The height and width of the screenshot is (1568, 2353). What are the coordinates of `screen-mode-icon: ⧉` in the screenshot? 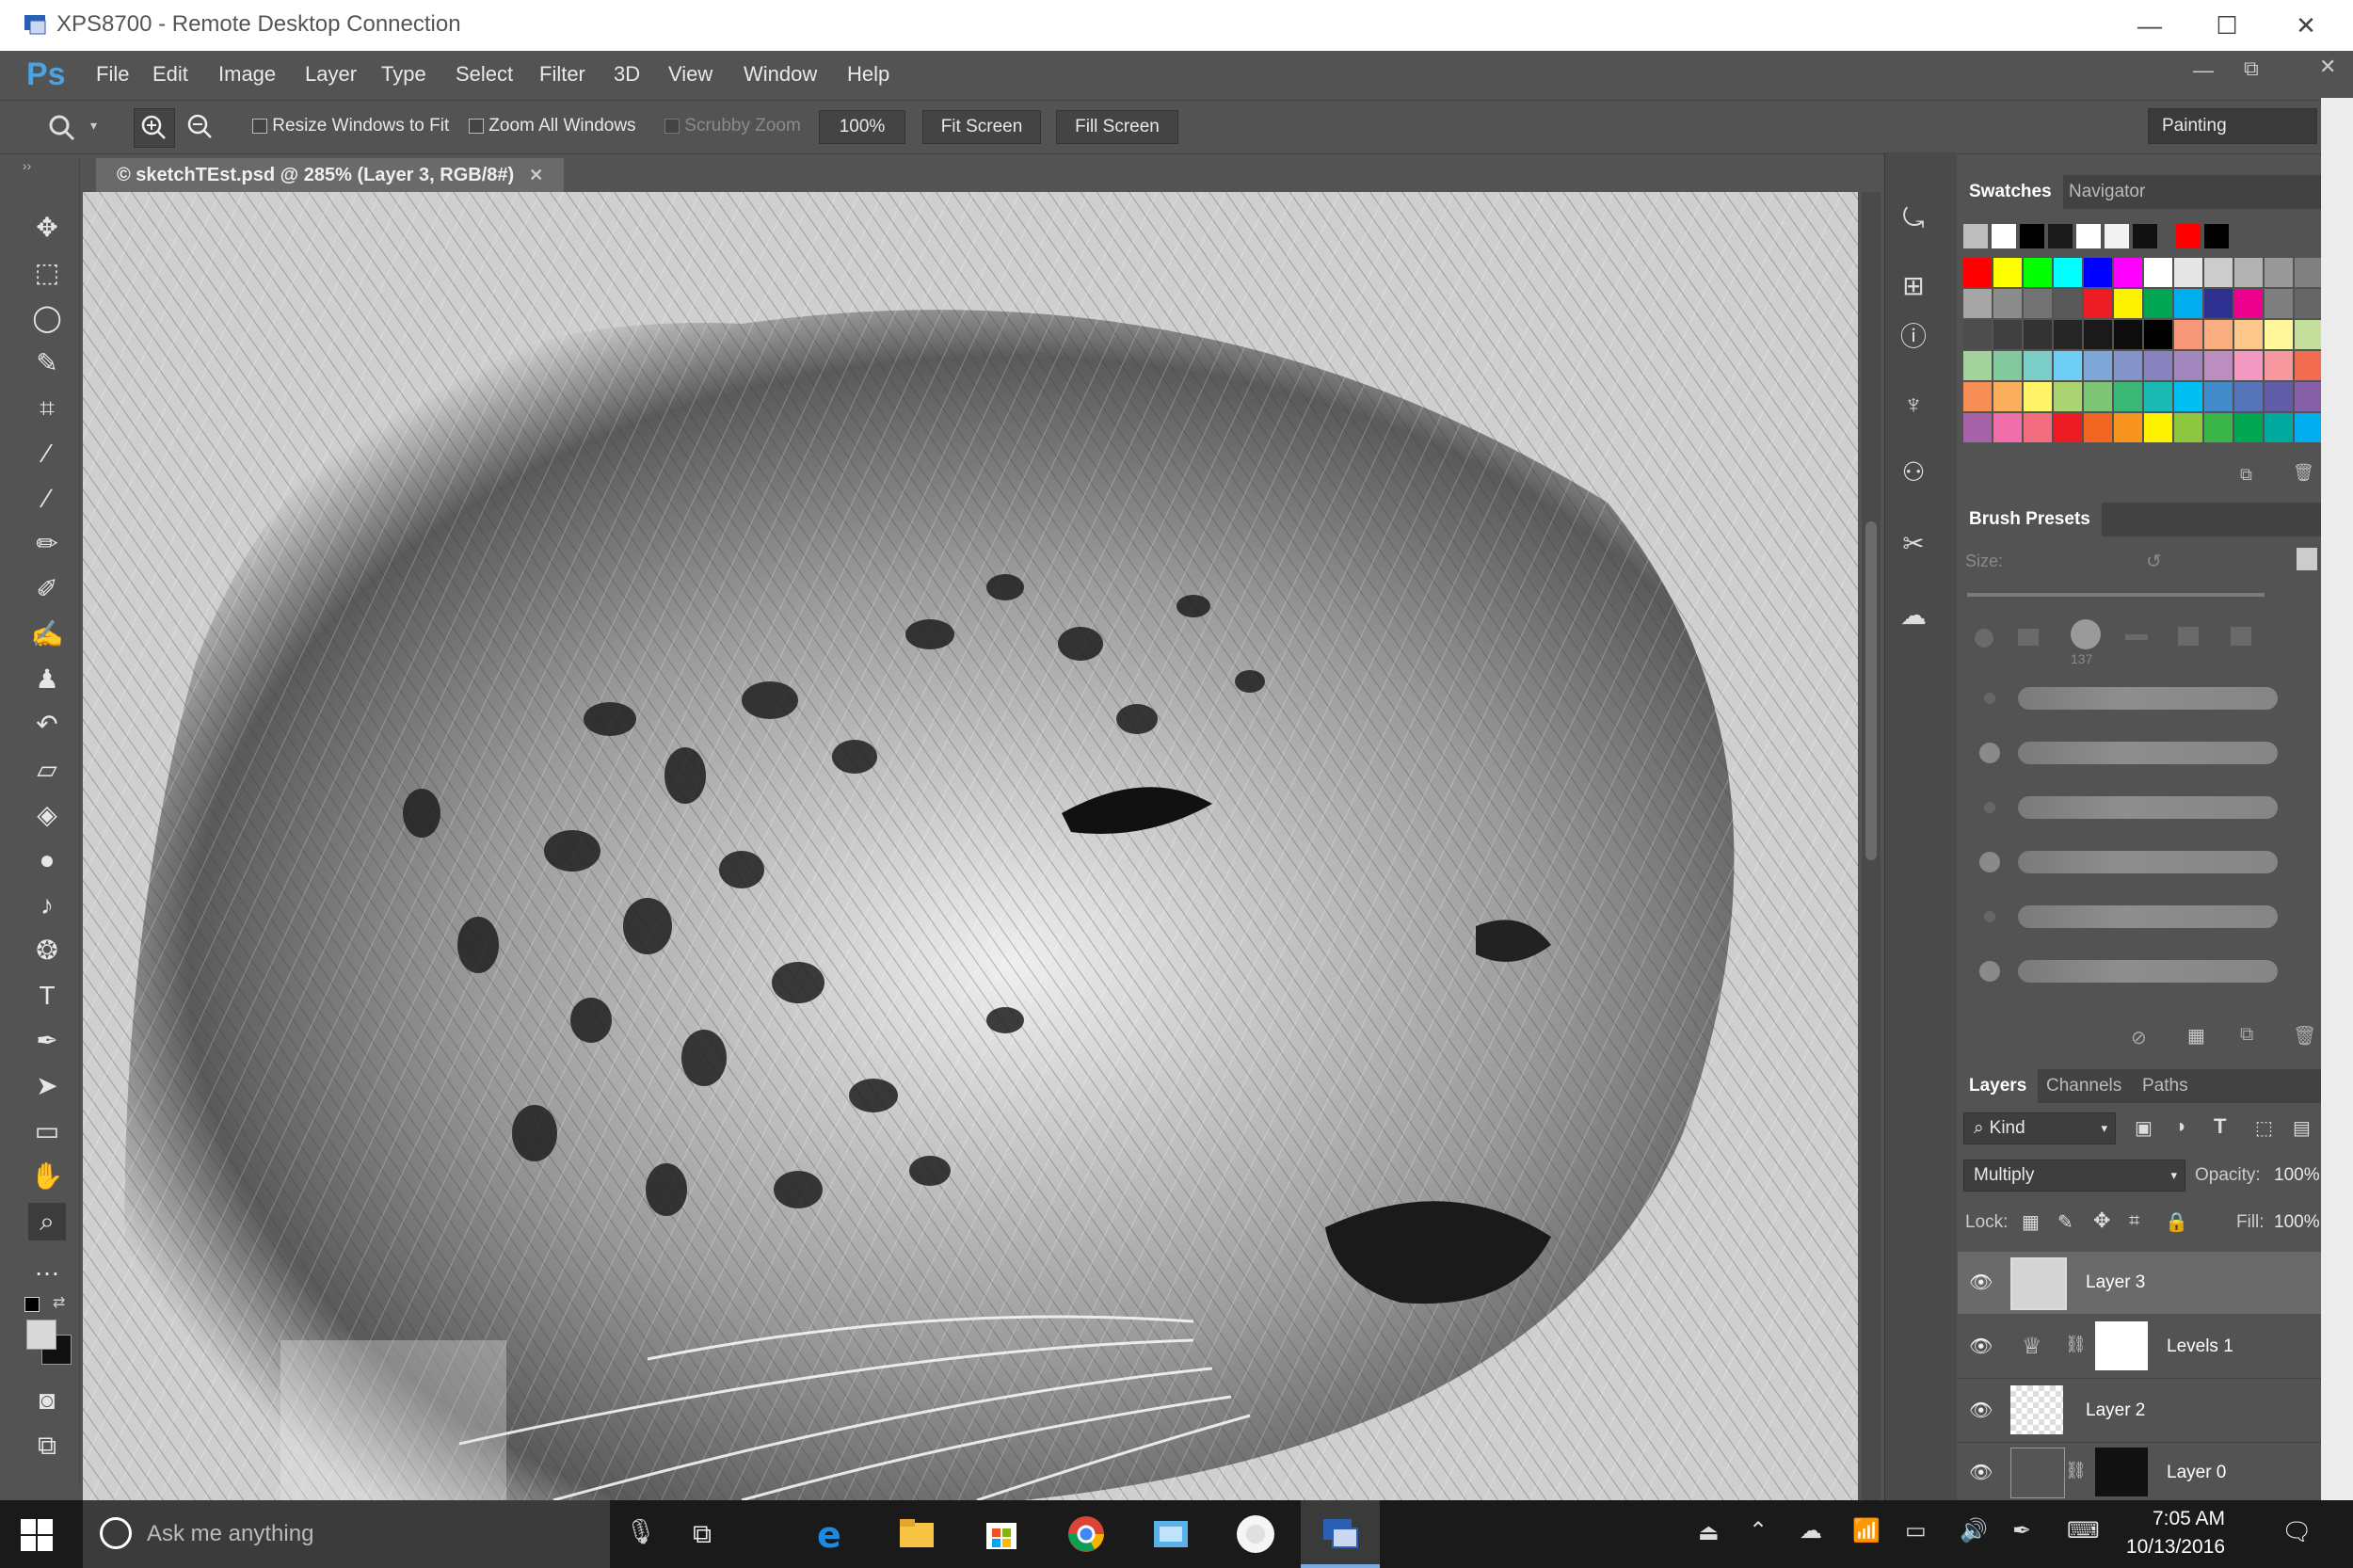 It's located at (47, 1445).